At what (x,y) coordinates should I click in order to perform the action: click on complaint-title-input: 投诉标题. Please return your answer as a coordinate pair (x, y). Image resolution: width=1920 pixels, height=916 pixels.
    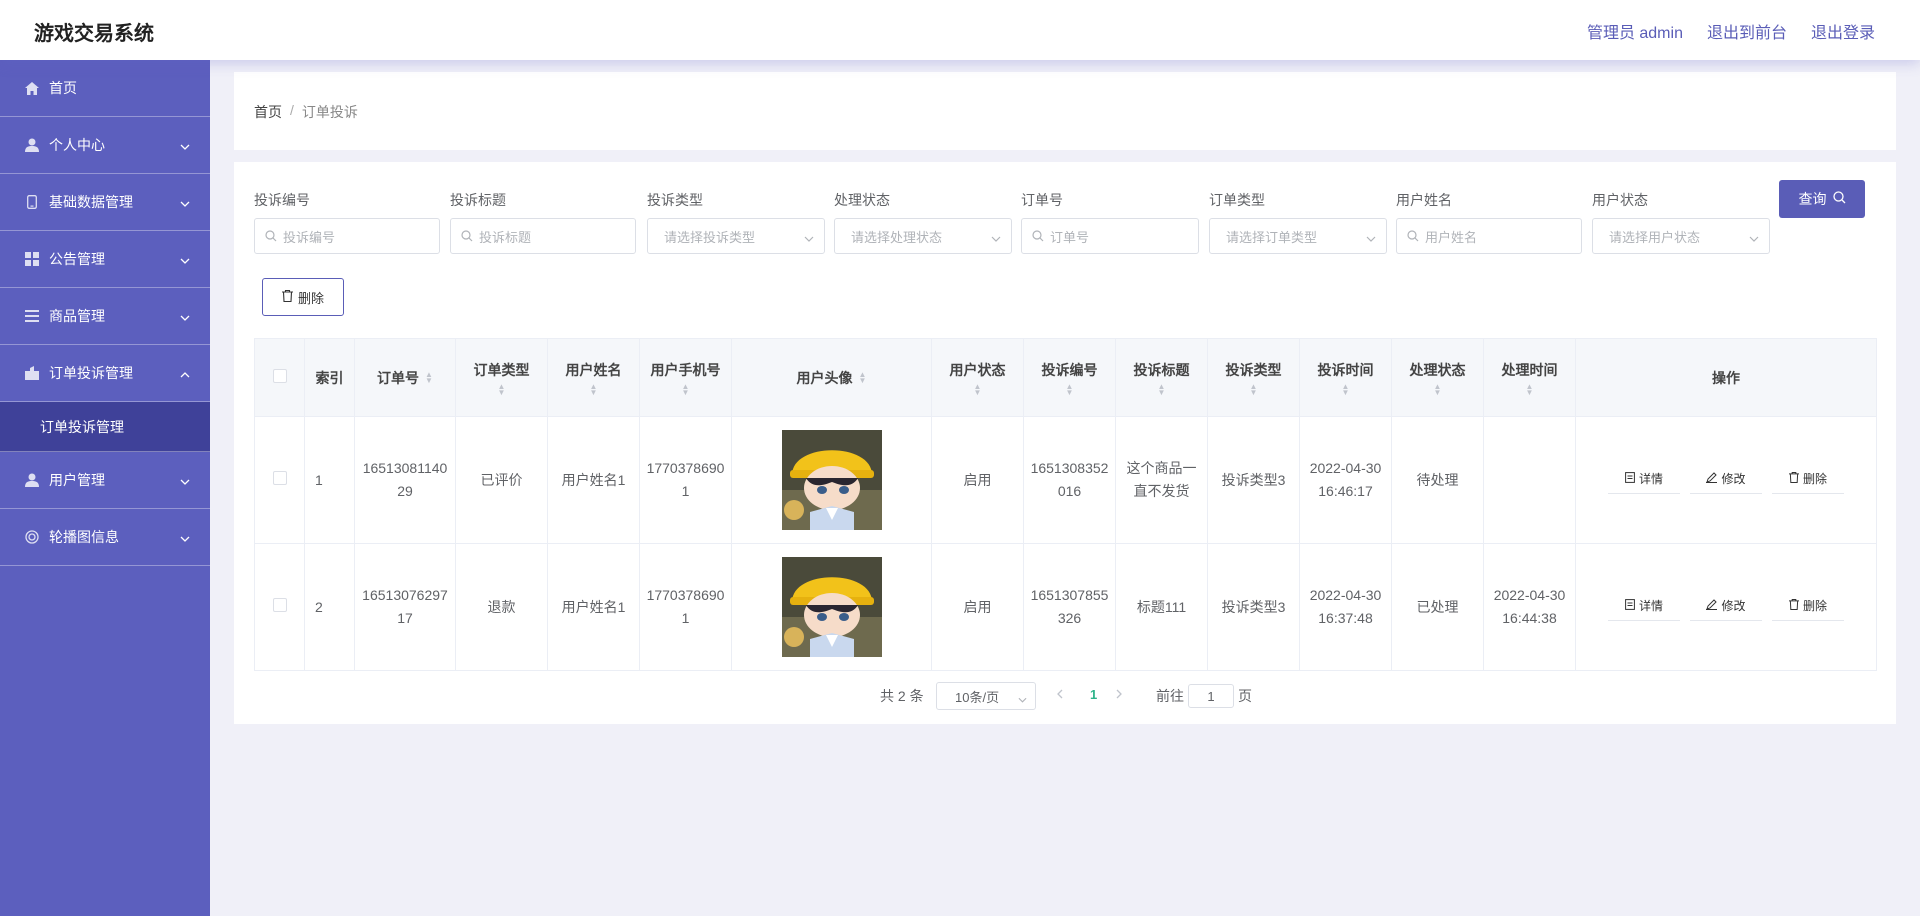
    Looking at the image, I should click on (543, 236).